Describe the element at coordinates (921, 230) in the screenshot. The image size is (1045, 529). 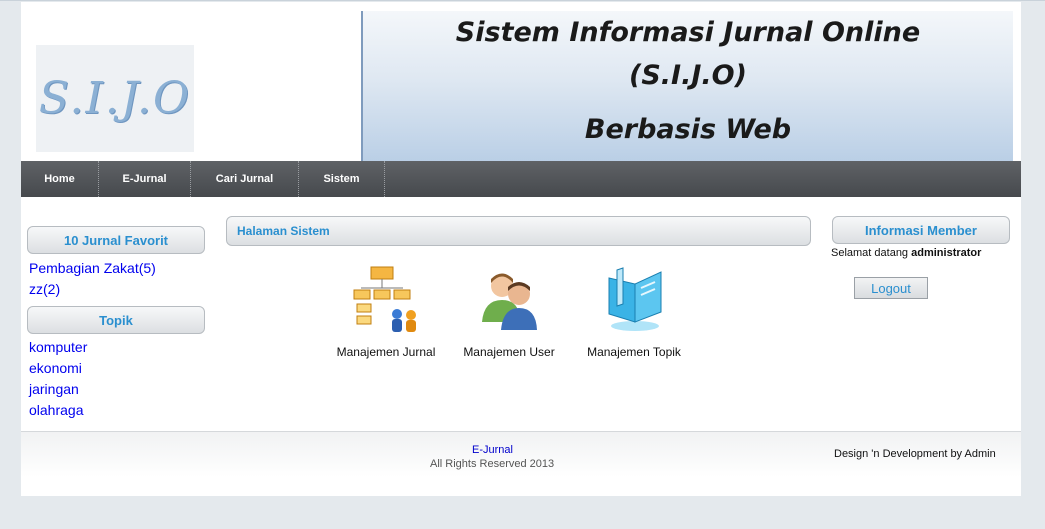
I see `member-info-header: Informasi Member` at that location.